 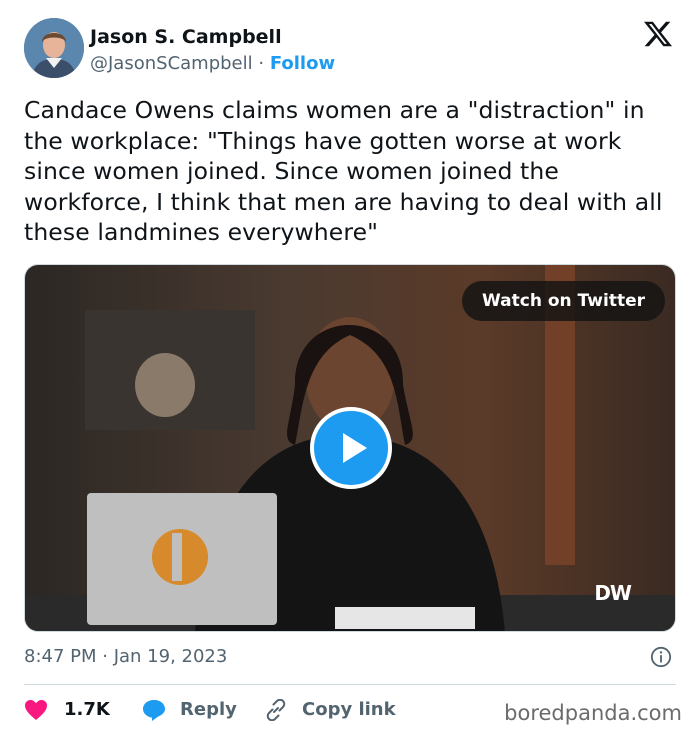 I want to click on timestamp: 8:47 PM · Jan 19, 2023, so click(x=125, y=656).